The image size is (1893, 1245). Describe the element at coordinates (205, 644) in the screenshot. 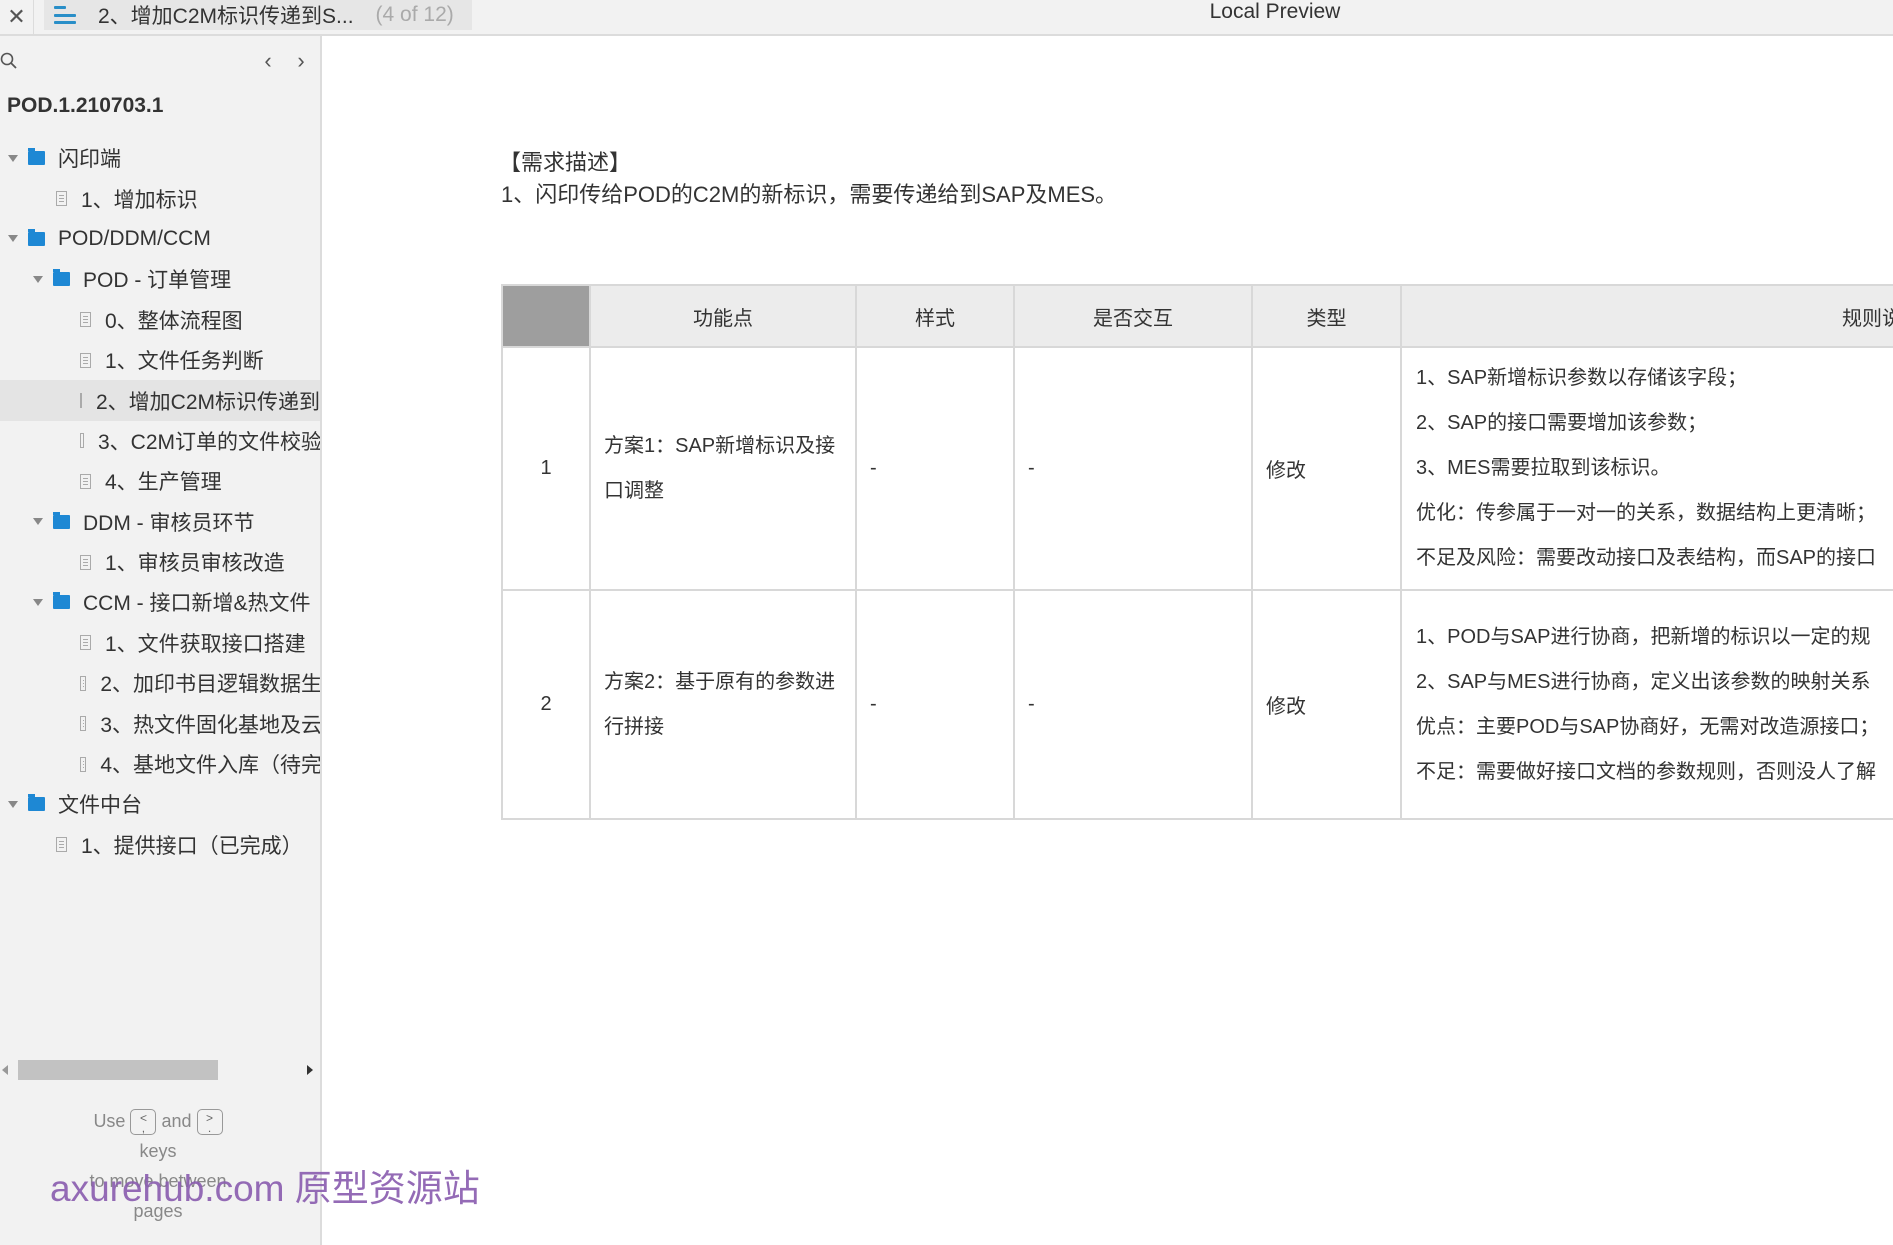

I see `tree-item-label: 1、文件获取接口搭建` at that location.